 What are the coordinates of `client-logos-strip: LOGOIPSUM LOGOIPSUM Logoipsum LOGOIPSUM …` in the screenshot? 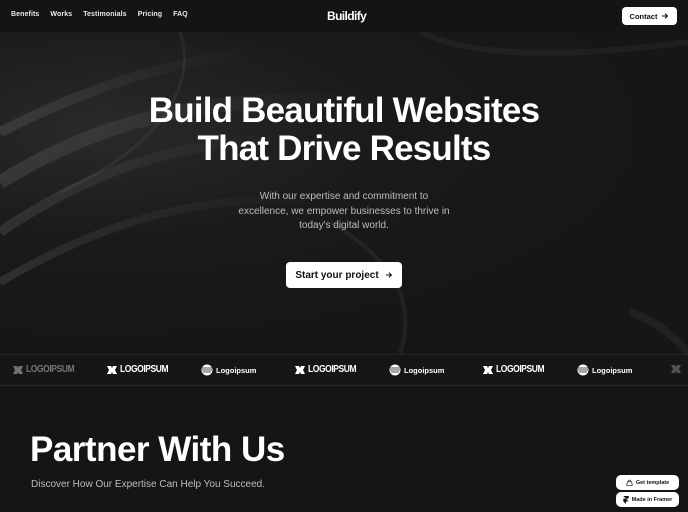 It's located at (344, 370).